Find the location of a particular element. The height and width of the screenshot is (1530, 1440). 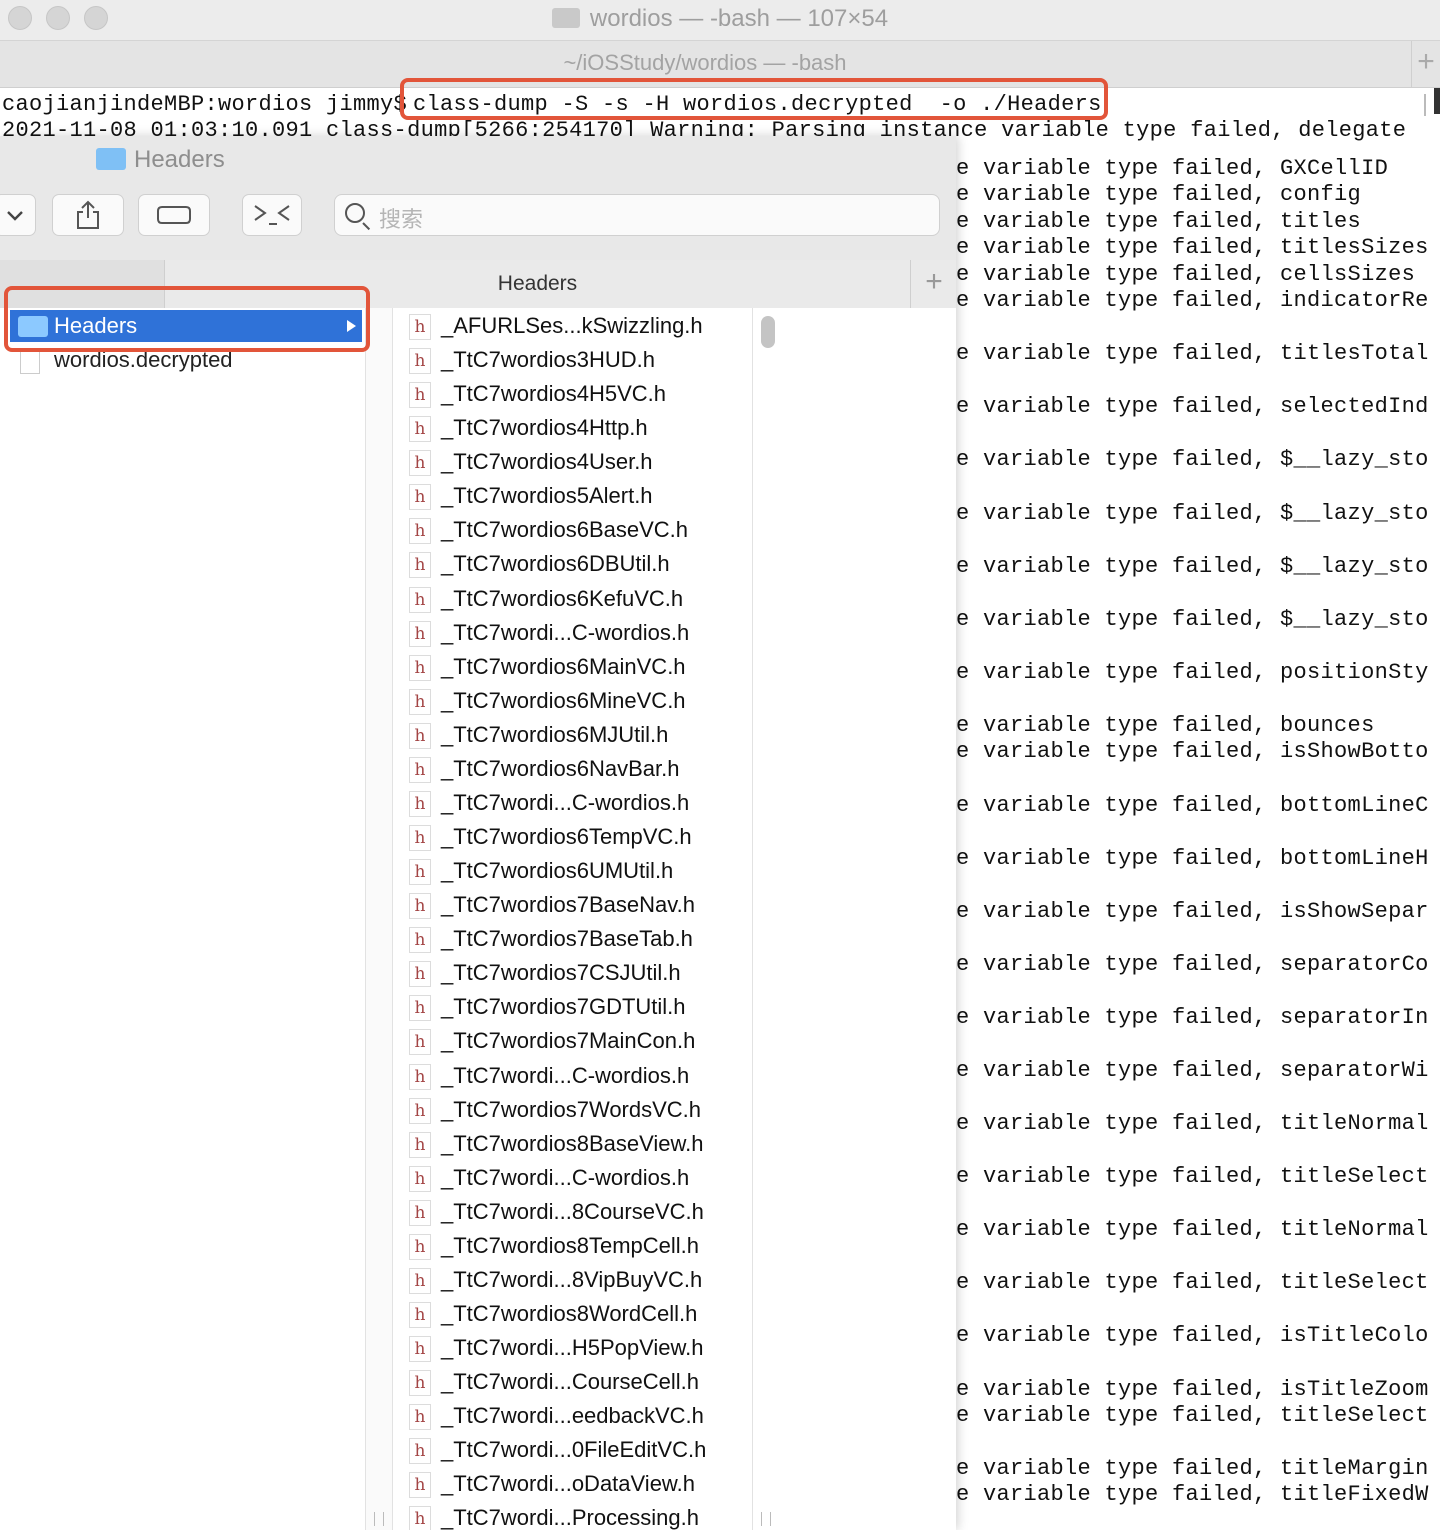

terminal-output-line: e variable type failed, isTitleColo is located at coordinates (1192, 1335).